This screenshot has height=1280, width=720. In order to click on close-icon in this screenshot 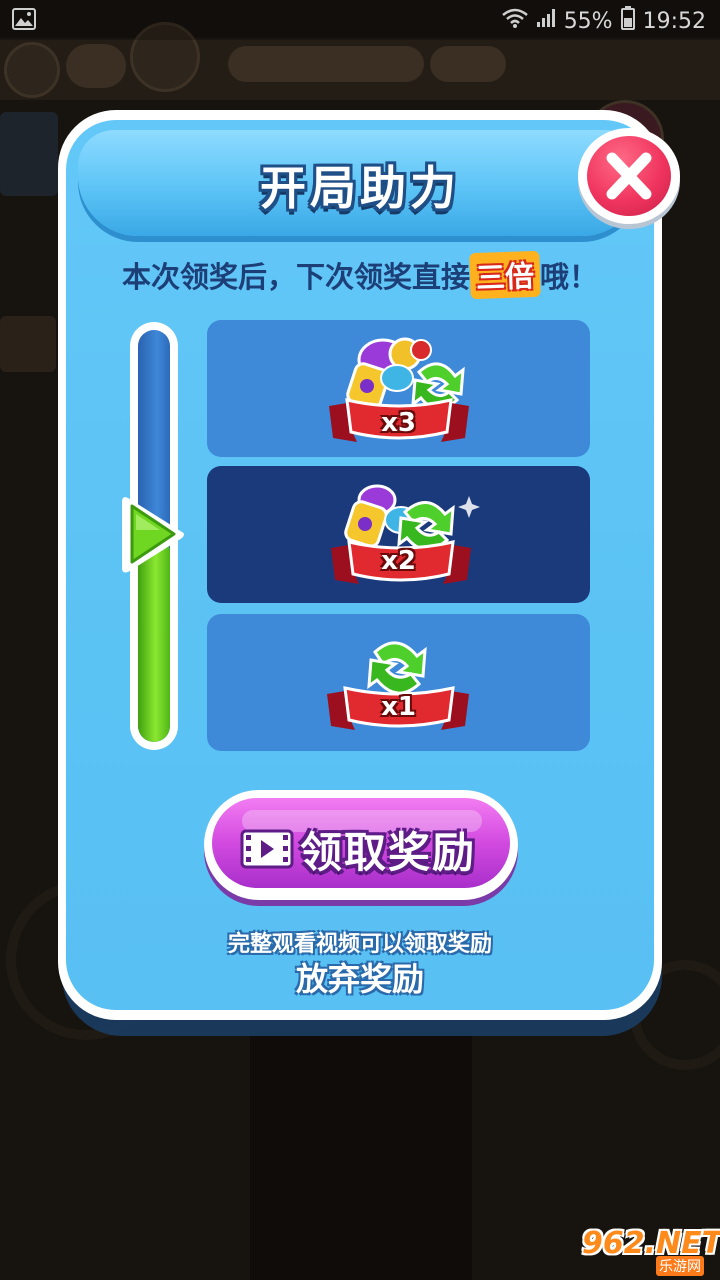, I will do `click(629, 176)`.